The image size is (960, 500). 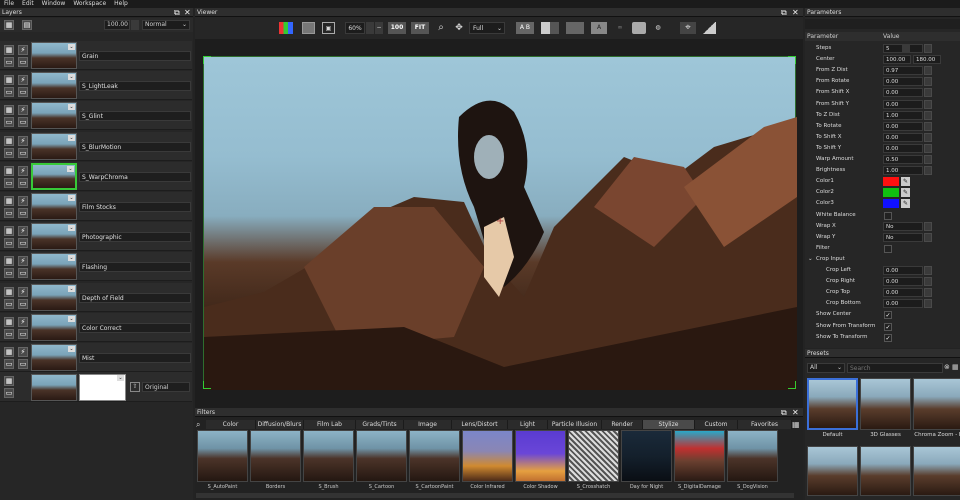 What do you see at coordinates (96, 297) in the screenshot?
I see `layer-row: ▦ ▭ ⚡ ▭ ⌄ Depth of Field` at bounding box center [96, 297].